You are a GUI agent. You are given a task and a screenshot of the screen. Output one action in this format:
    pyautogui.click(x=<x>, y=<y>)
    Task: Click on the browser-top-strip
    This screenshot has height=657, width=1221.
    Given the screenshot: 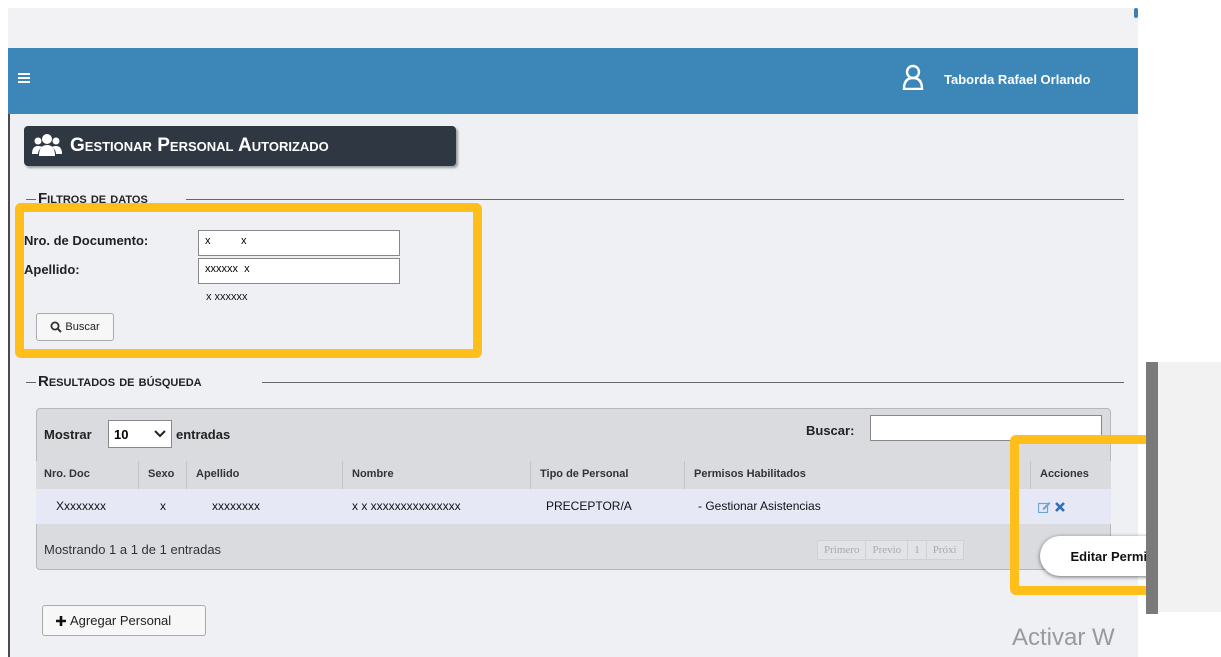 What is the action you would take?
    pyautogui.click(x=573, y=28)
    